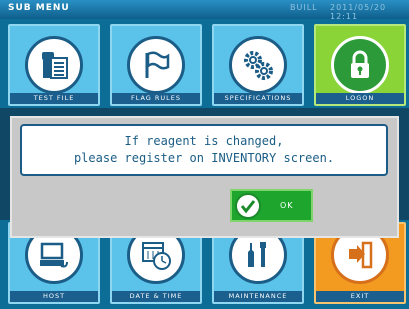 Image resolution: width=409 pixels, height=309 pixels. What do you see at coordinates (204, 158) in the screenshot?
I see `message-line-2: please register on INVENTORY screen.` at bounding box center [204, 158].